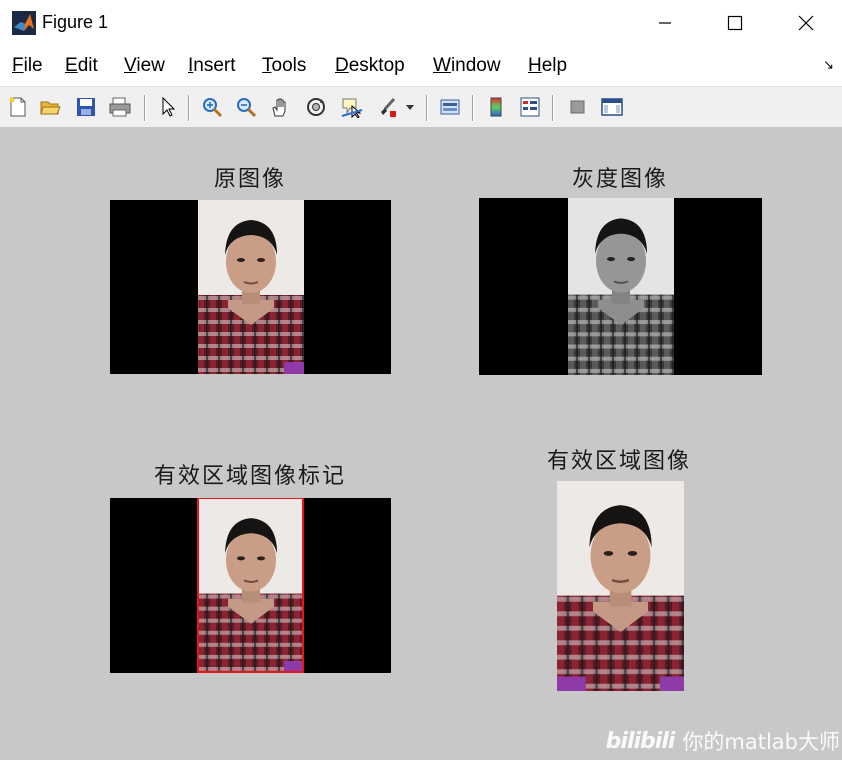 The image size is (842, 760). I want to click on data-cursor-icon, so click(352, 108).